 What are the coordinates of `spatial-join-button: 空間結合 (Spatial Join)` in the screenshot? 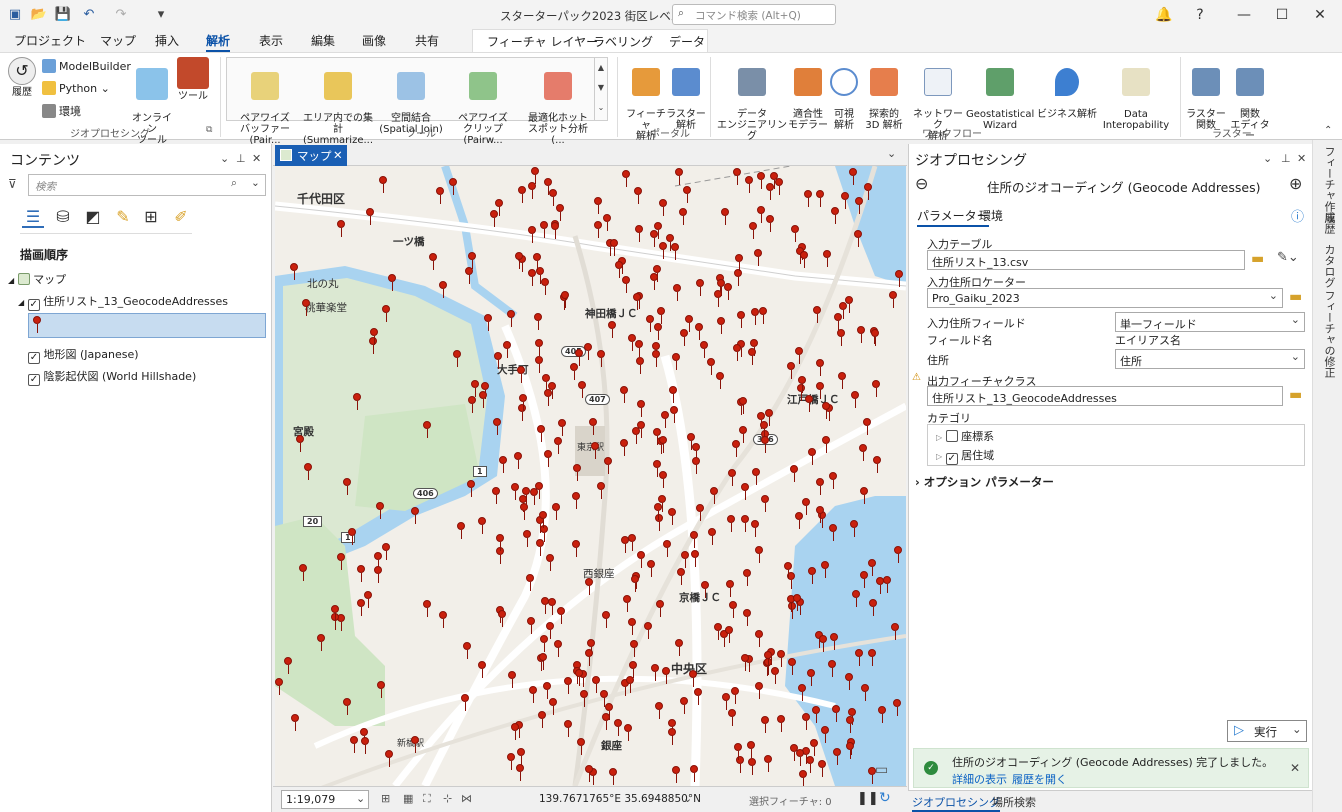 It's located at (411, 98).